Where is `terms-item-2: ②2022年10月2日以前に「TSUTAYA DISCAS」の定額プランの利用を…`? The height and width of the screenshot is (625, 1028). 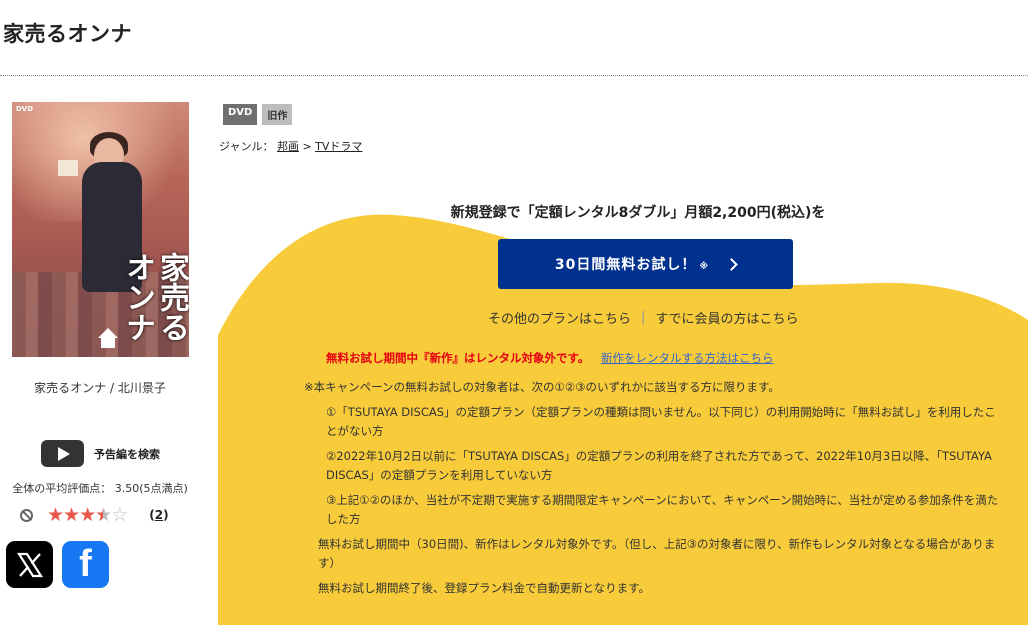 terms-item-2: ②2022年10月2日以前に「TSUTAYA DISCAS」の定額プランの利用を… is located at coordinates (659, 465).